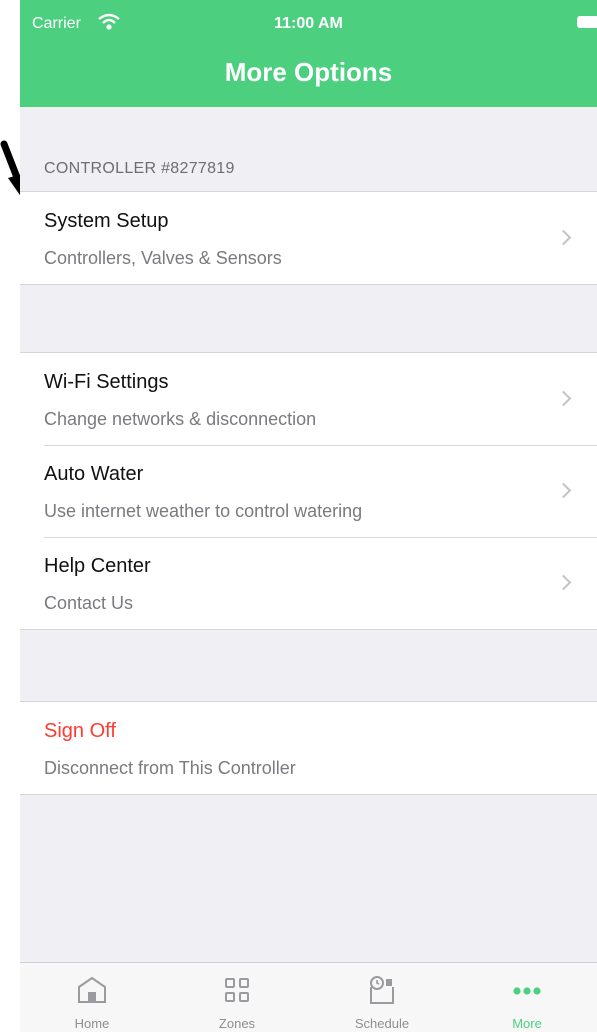 This screenshot has height=1032, width=597. Describe the element at coordinates (527, 1023) in the screenshot. I see `tab-label: More` at that location.